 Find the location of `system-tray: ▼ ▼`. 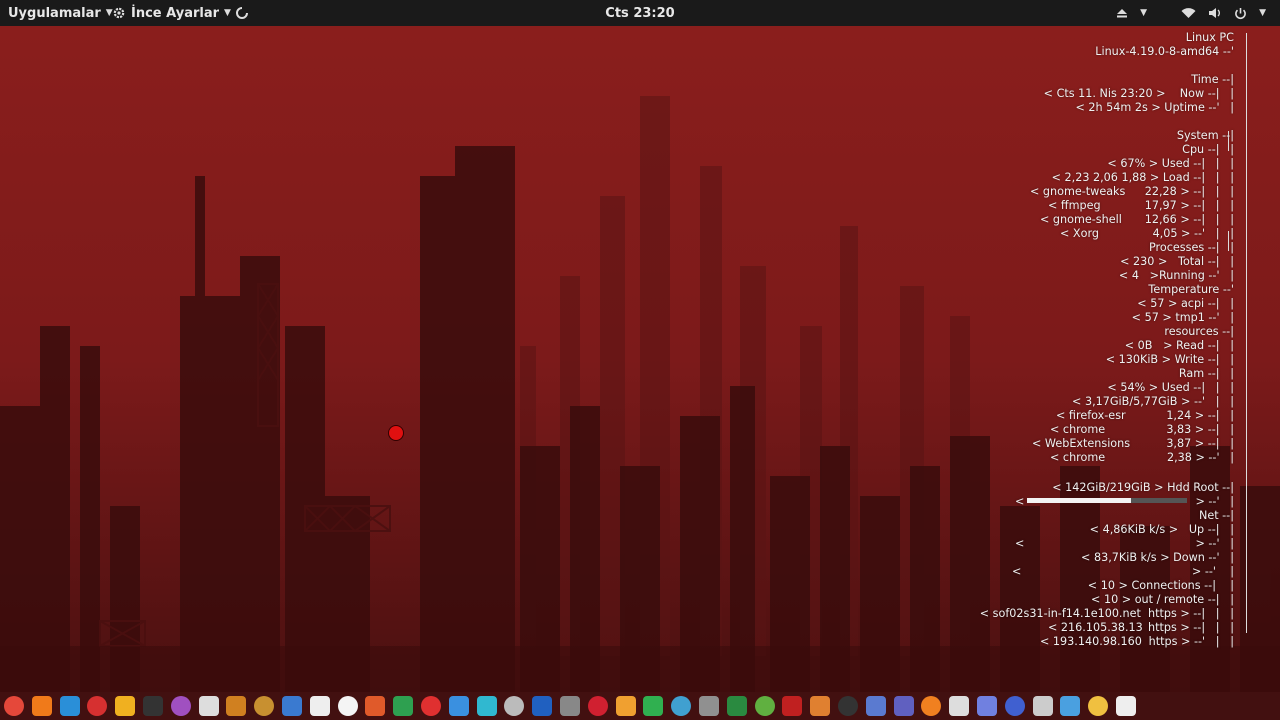

system-tray: ▼ ▼ is located at coordinates (1191, 13).